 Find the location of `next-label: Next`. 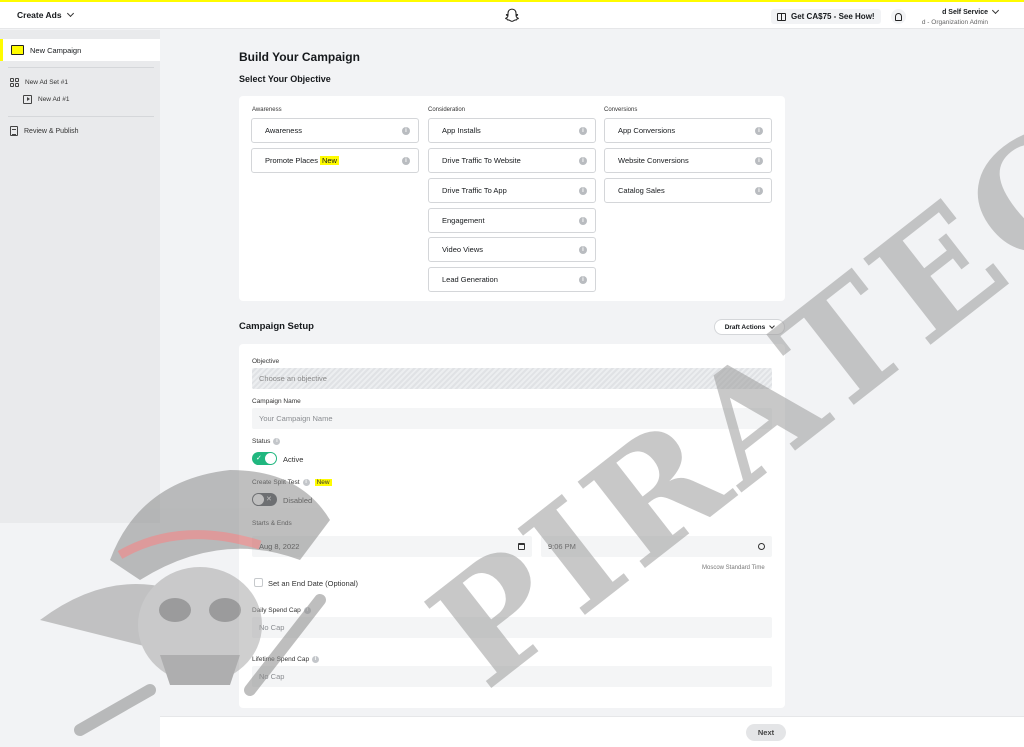

next-label: Next is located at coordinates (766, 732).